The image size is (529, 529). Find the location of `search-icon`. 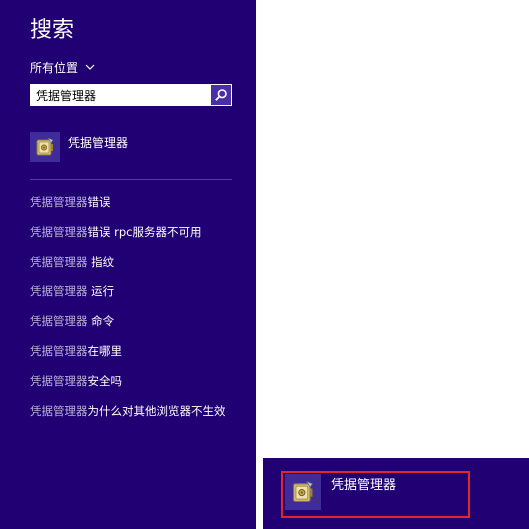

search-icon is located at coordinates (221, 95).